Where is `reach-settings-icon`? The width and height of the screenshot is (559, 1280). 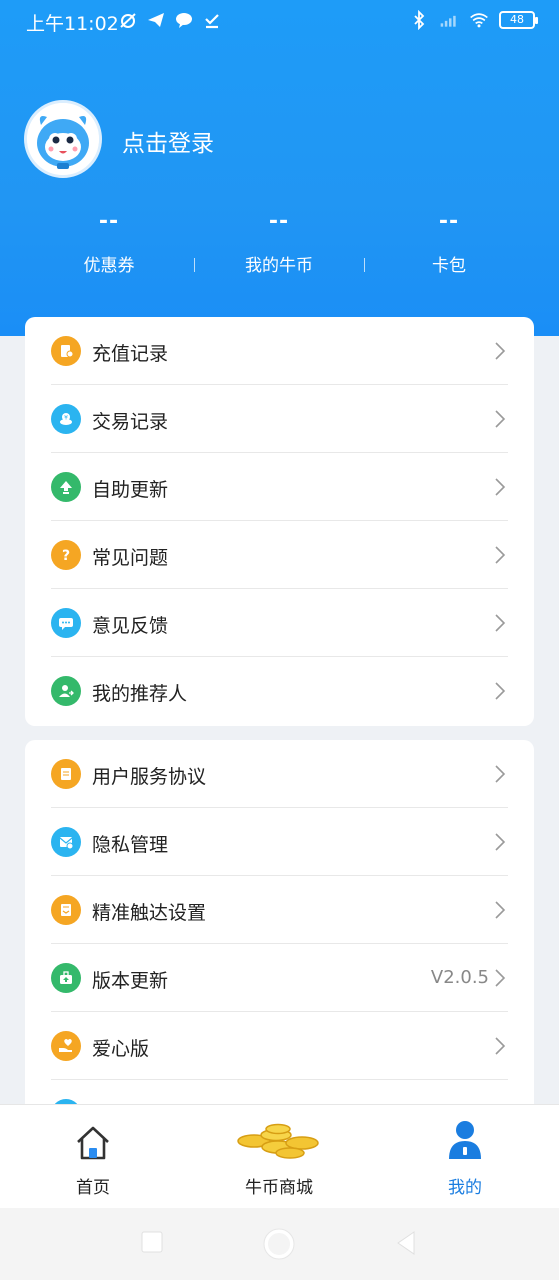
reach-settings-icon is located at coordinates (66, 910).